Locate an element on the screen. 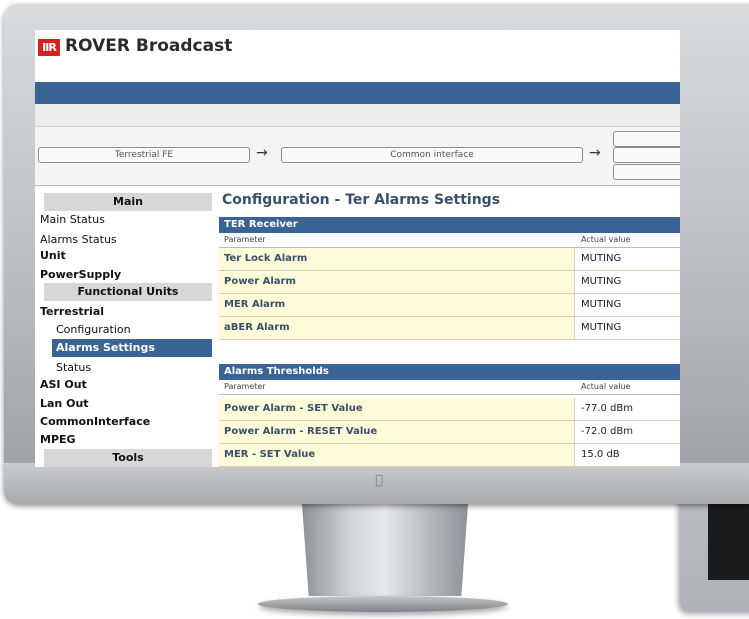  sidebar-item-status: Status is located at coordinates (73, 368).